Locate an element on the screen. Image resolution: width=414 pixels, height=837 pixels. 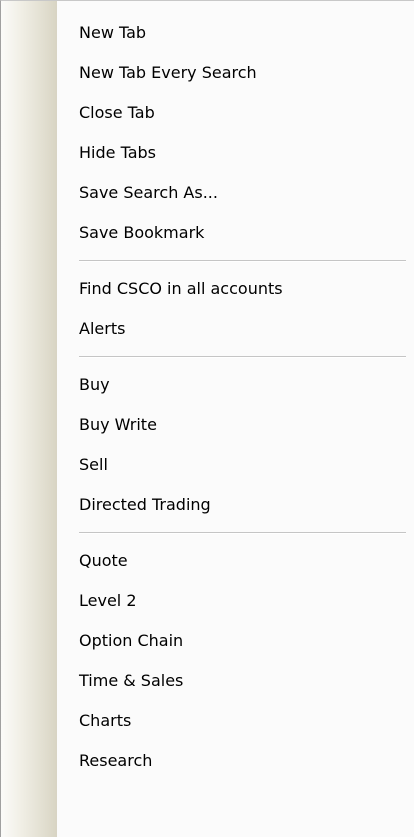
menu-item-research: Research is located at coordinates (207, 761).